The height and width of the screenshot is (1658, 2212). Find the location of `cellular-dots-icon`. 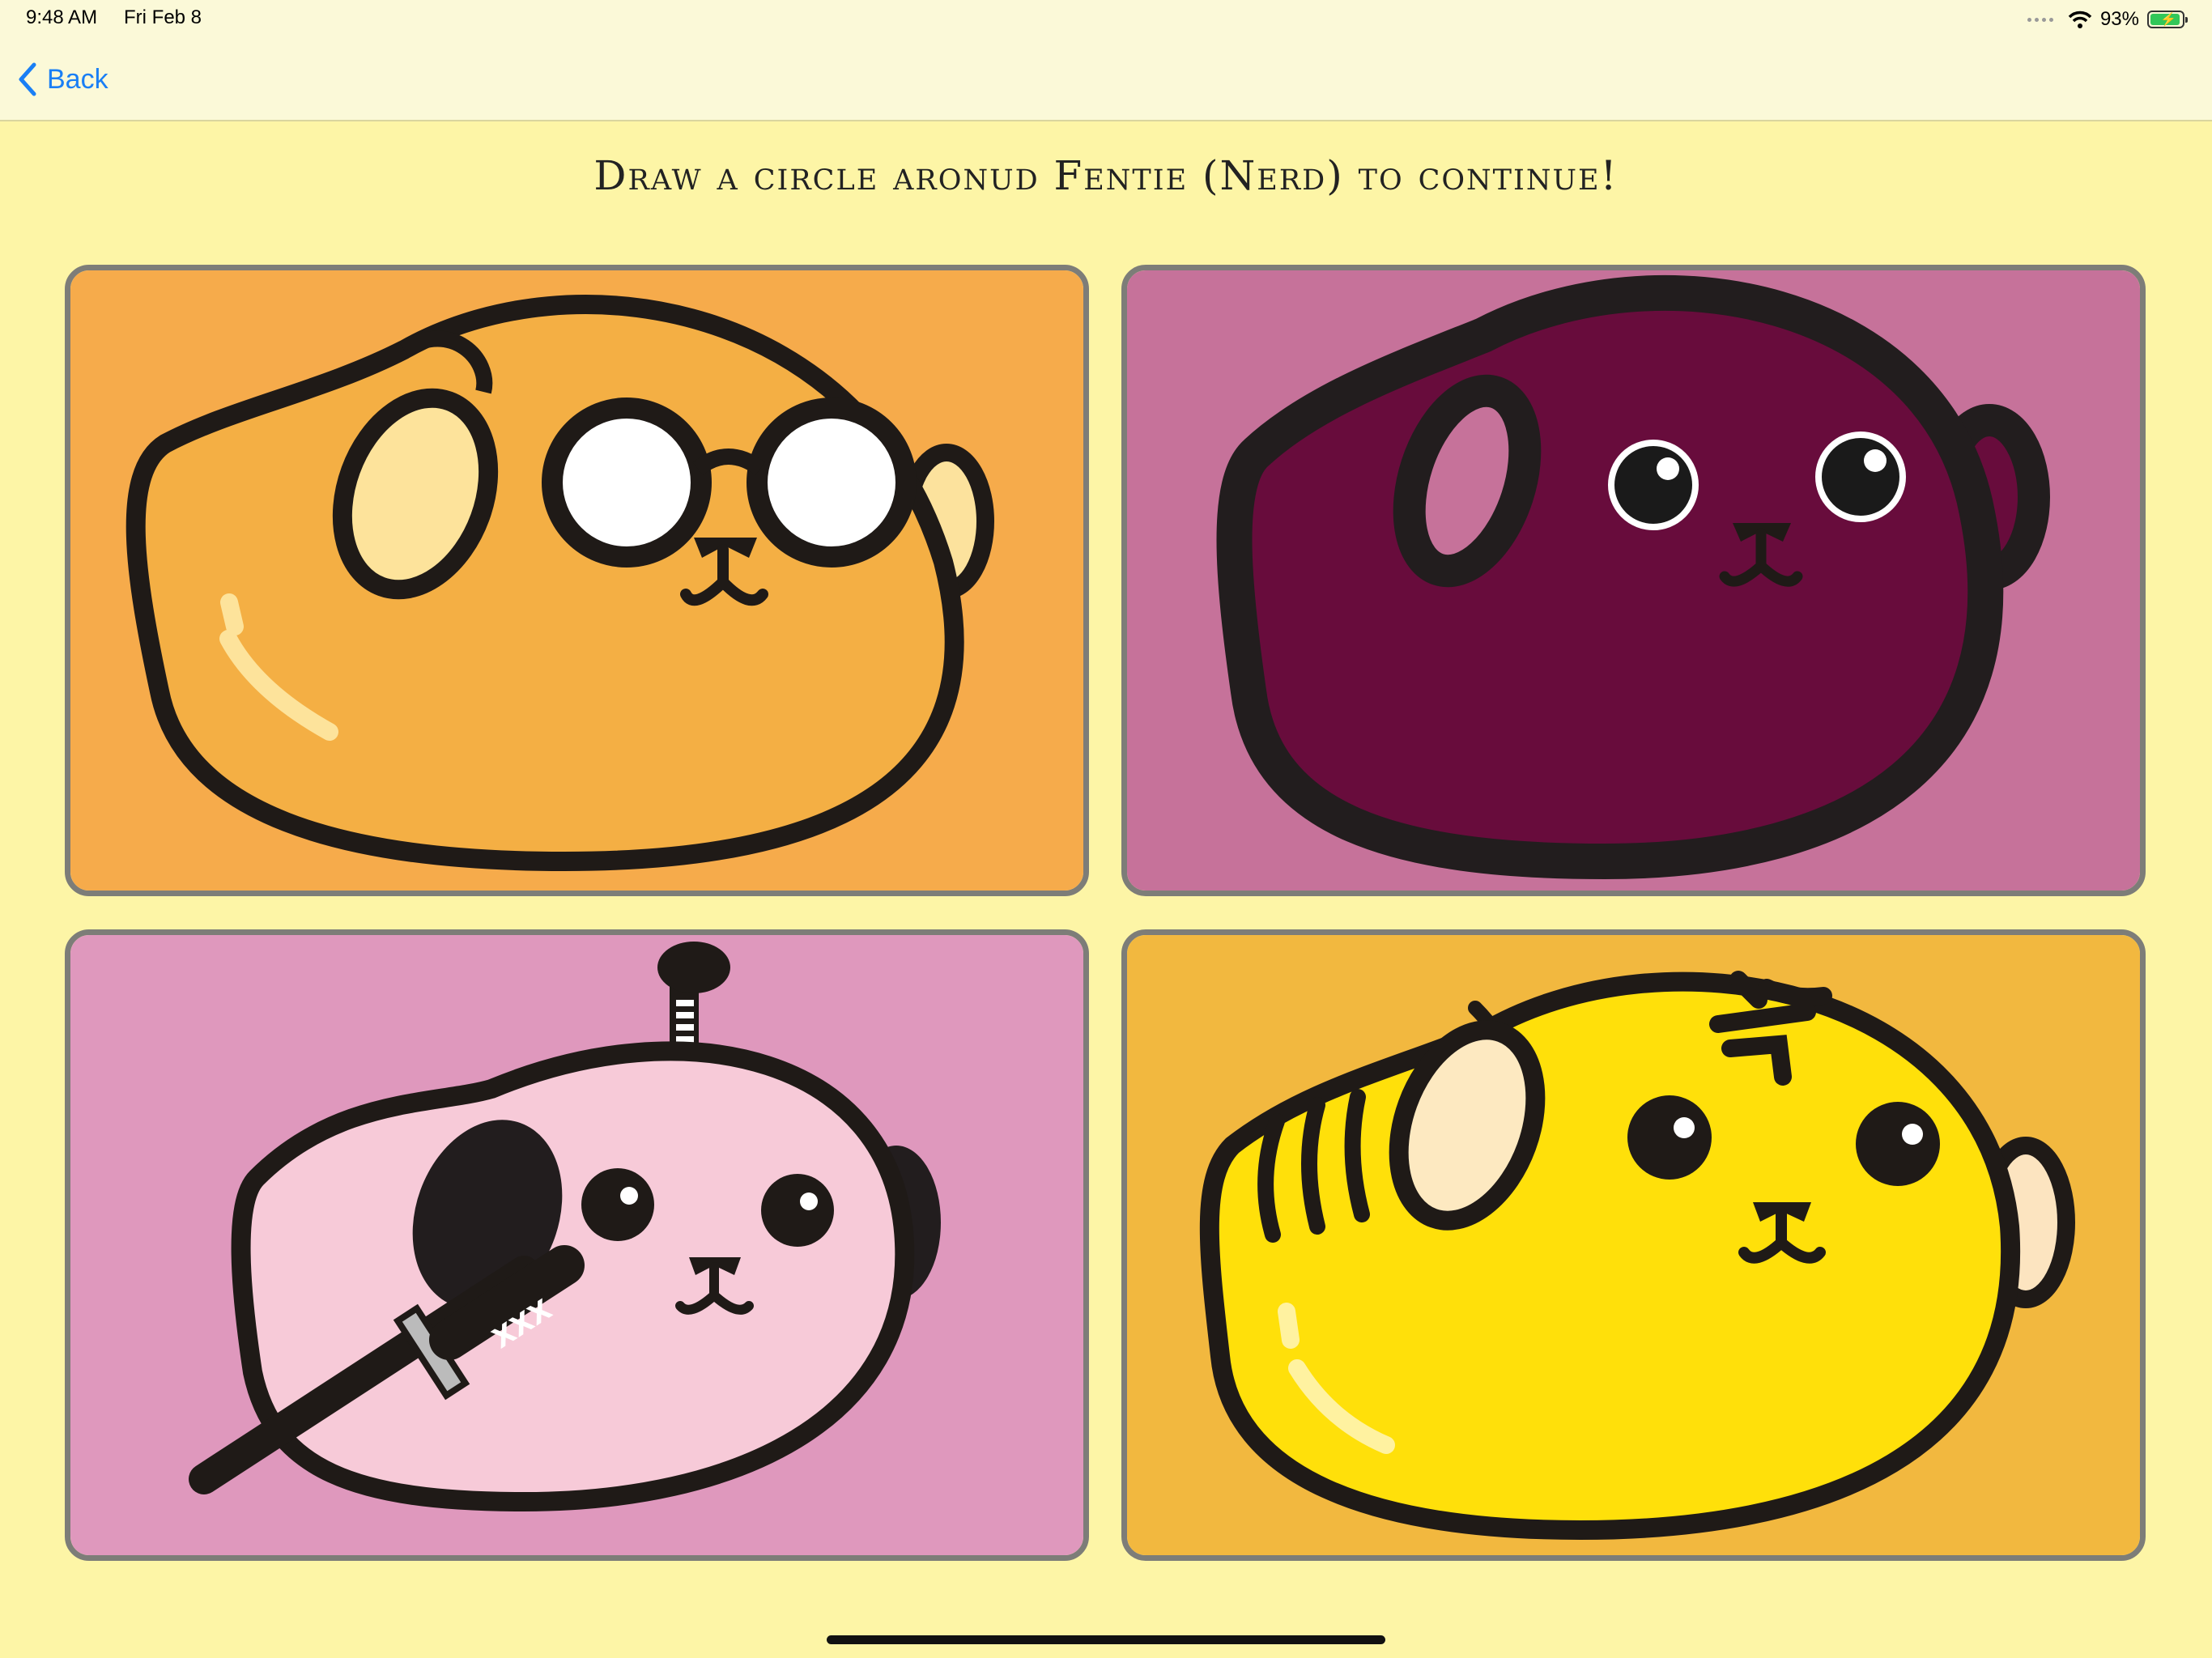

cellular-dots-icon is located at coordinates (2040, 19).